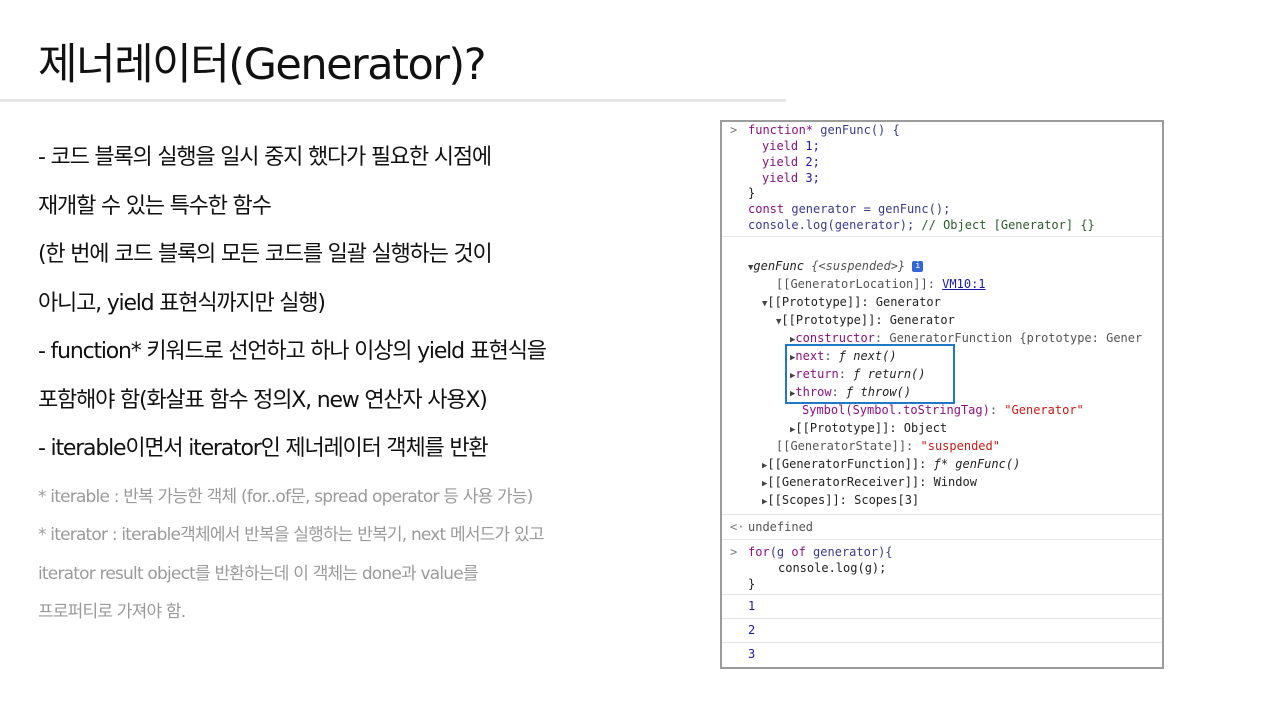  What do you see at coordinates (265, 254) in the screenshot?
I see `bullet-line: (한 번에 코드 블록의 모든 코드를 일괄 실행하는 것이` at bounding box center [265, 254].